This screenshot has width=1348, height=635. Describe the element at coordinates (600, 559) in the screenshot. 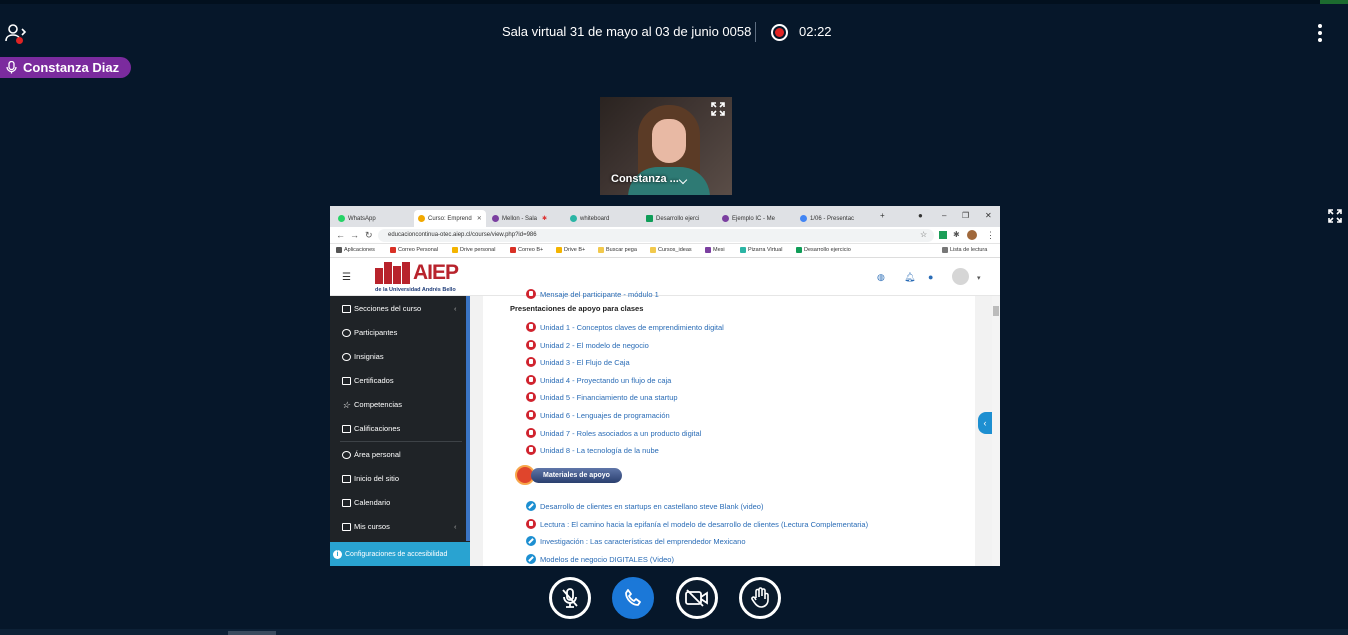

I see `material-item: Modelos de negocio DIGITALES (Video)` at that location.